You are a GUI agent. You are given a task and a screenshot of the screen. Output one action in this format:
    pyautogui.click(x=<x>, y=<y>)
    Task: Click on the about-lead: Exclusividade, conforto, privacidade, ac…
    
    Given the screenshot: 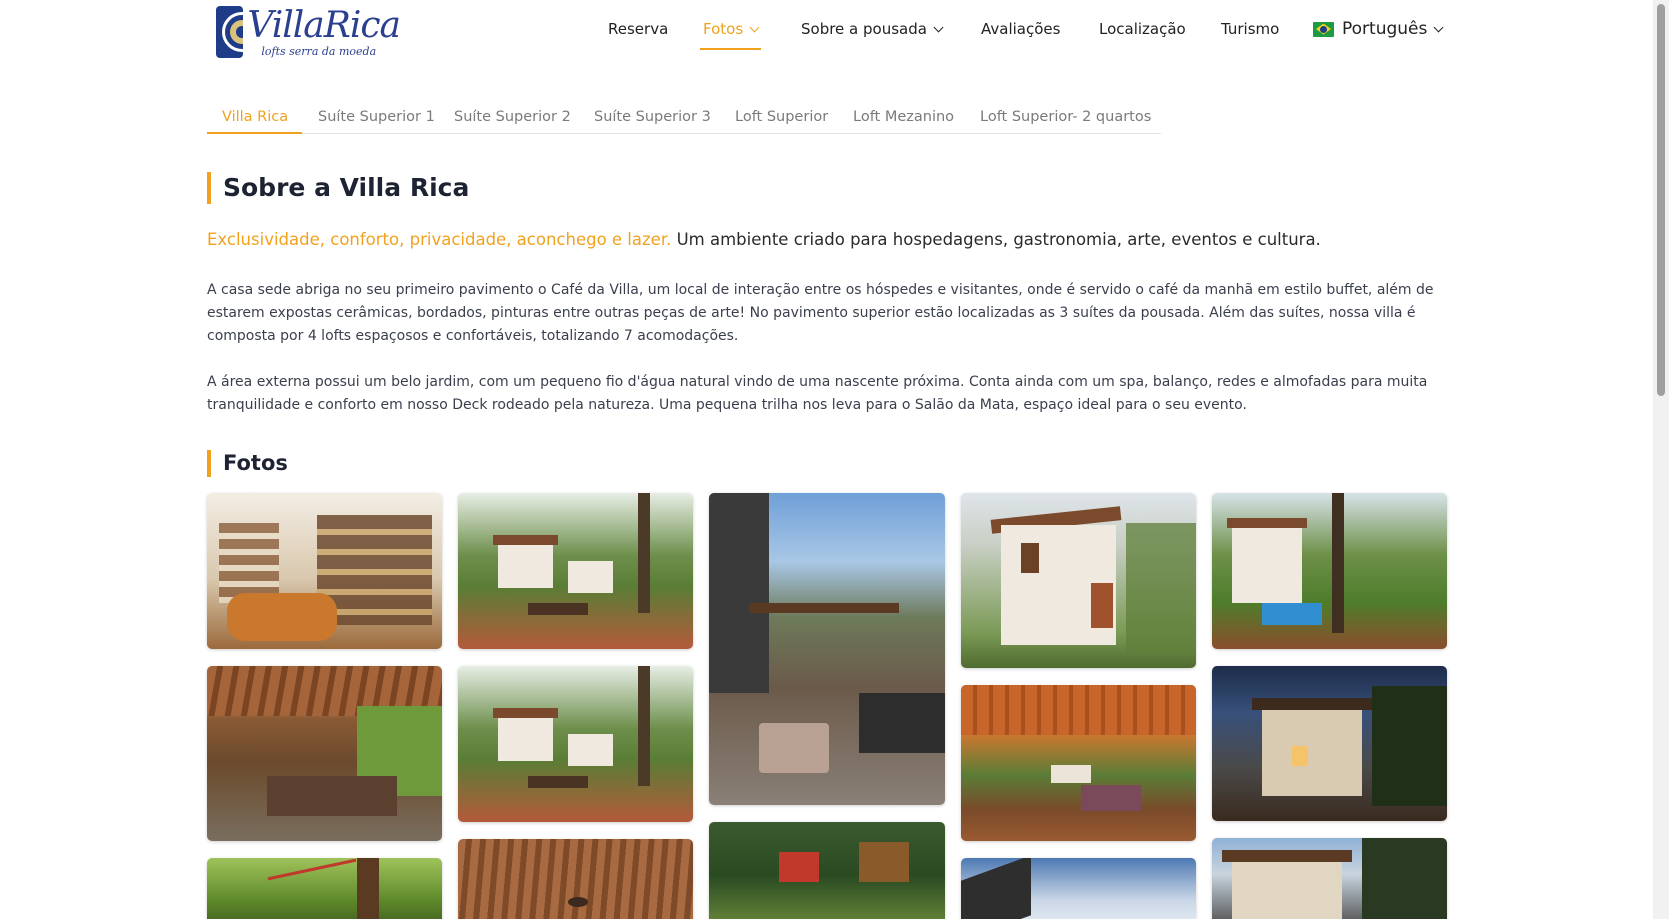 What is the action you would take?
    pyautogui.click(x=827, y=239)
    